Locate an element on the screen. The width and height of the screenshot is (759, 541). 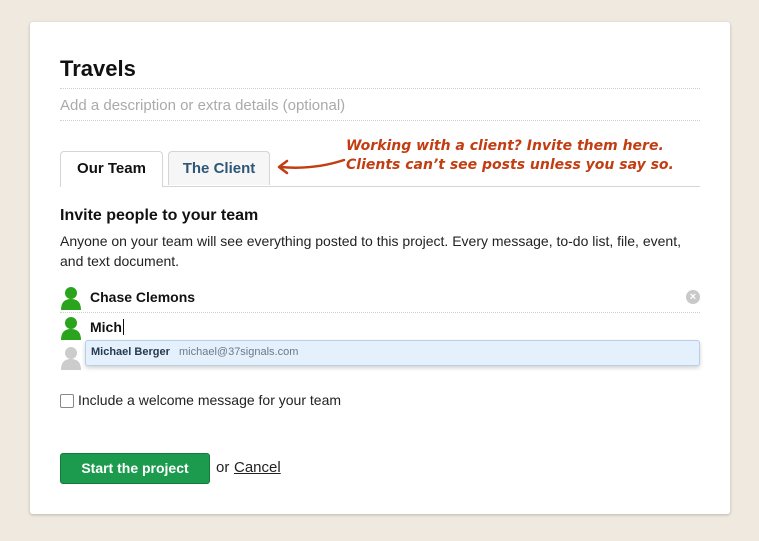
person-placeholder-icon is located at coordinates (71, 358).